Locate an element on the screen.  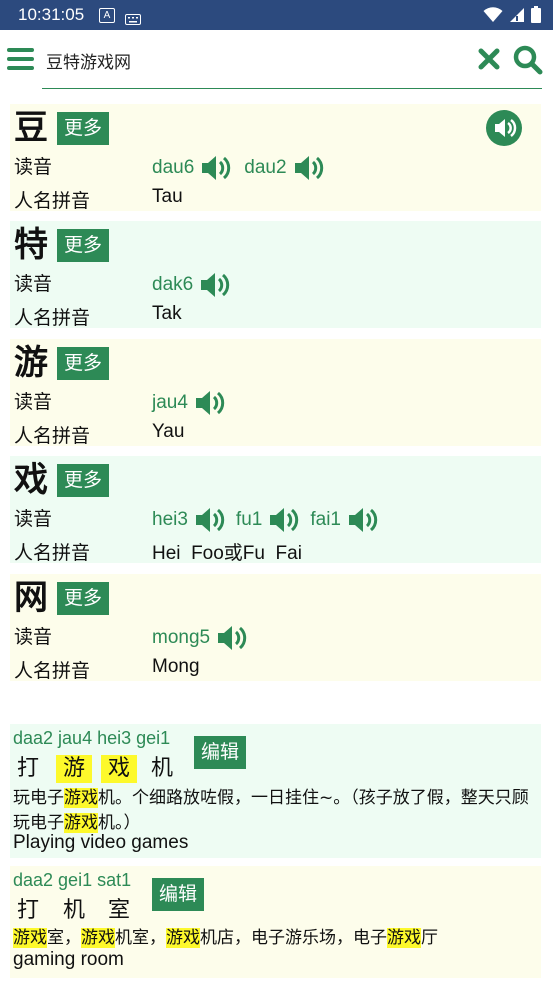
status-bar: 10:31:05 A is located at coordinates (276, 15).